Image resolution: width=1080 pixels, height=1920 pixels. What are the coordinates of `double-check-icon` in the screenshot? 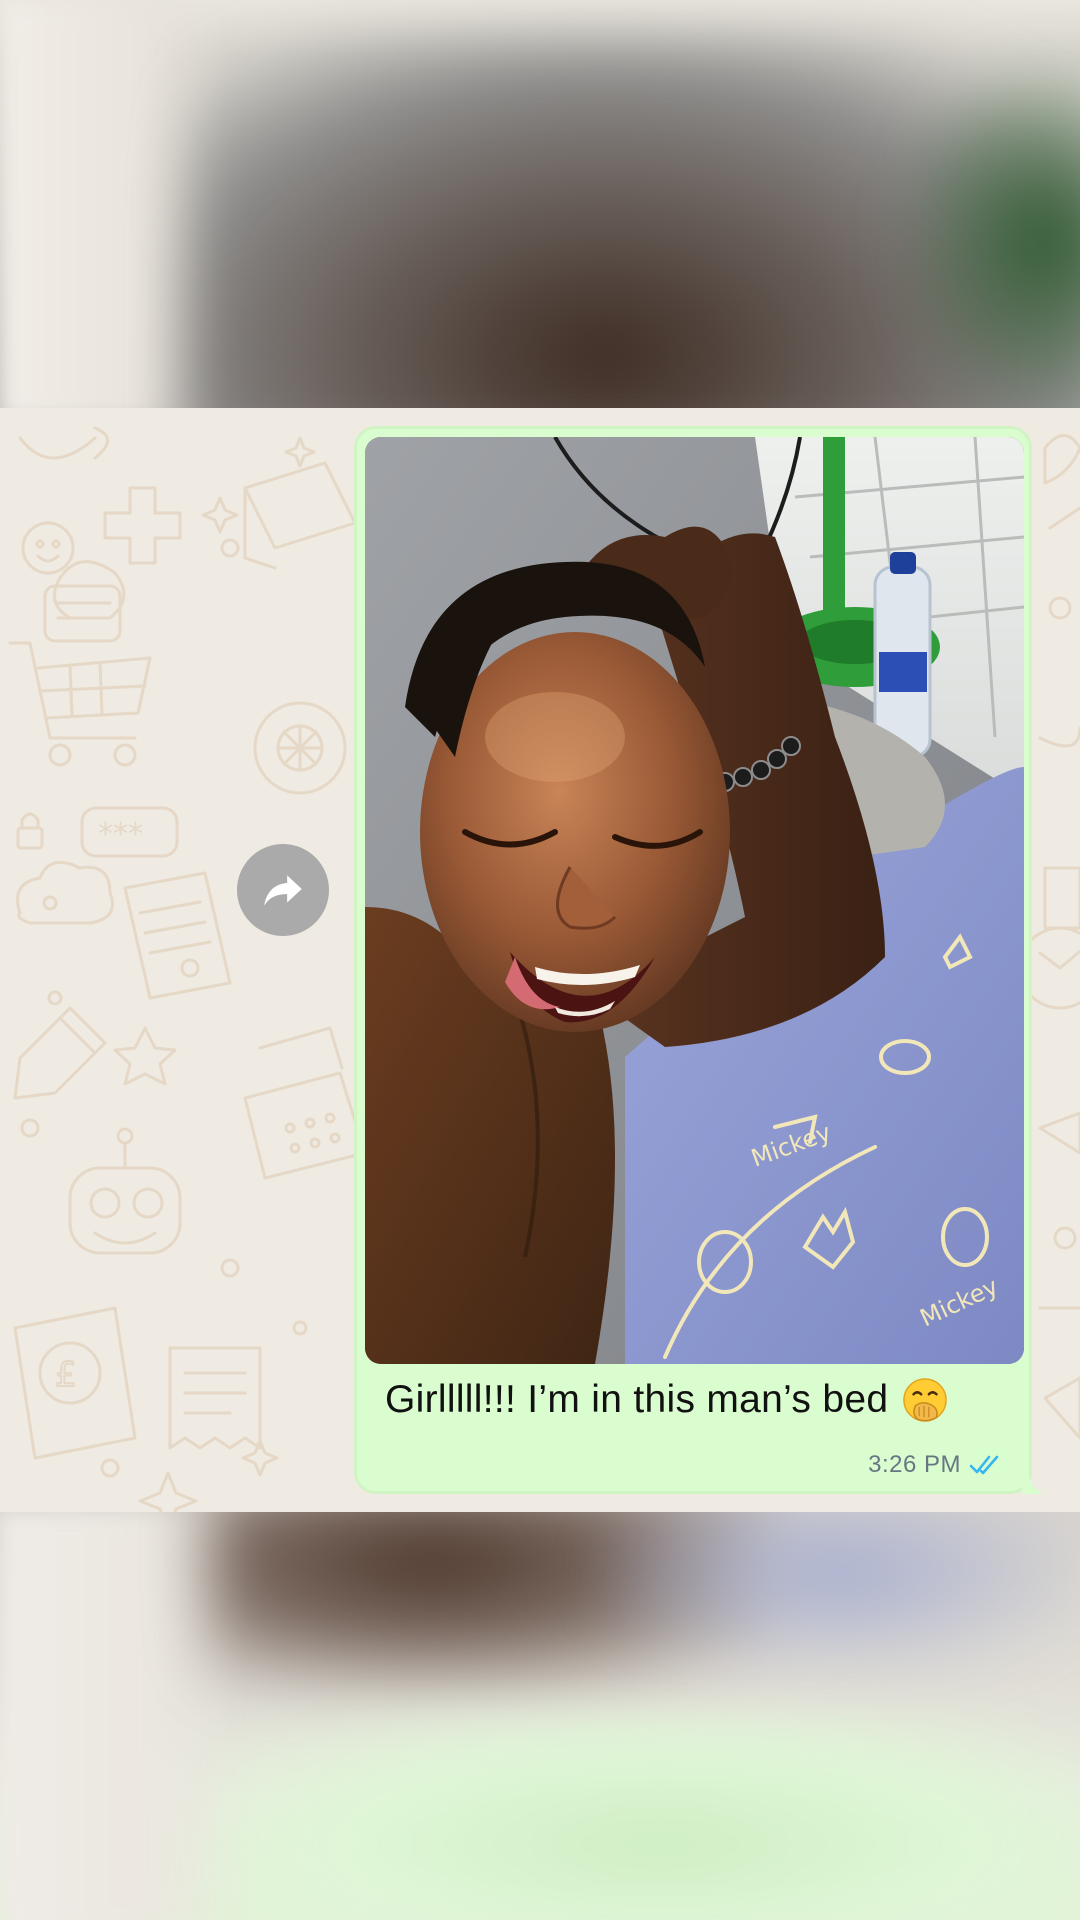 It's located at (984, 1465).